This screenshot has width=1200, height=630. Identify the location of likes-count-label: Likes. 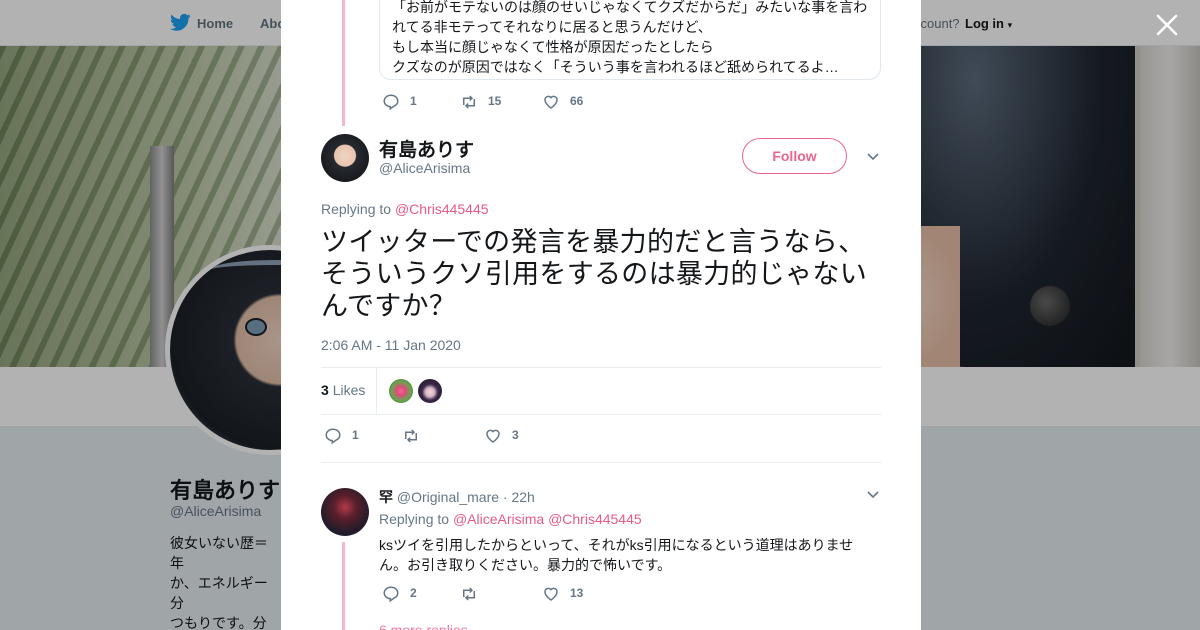
(349, 390).